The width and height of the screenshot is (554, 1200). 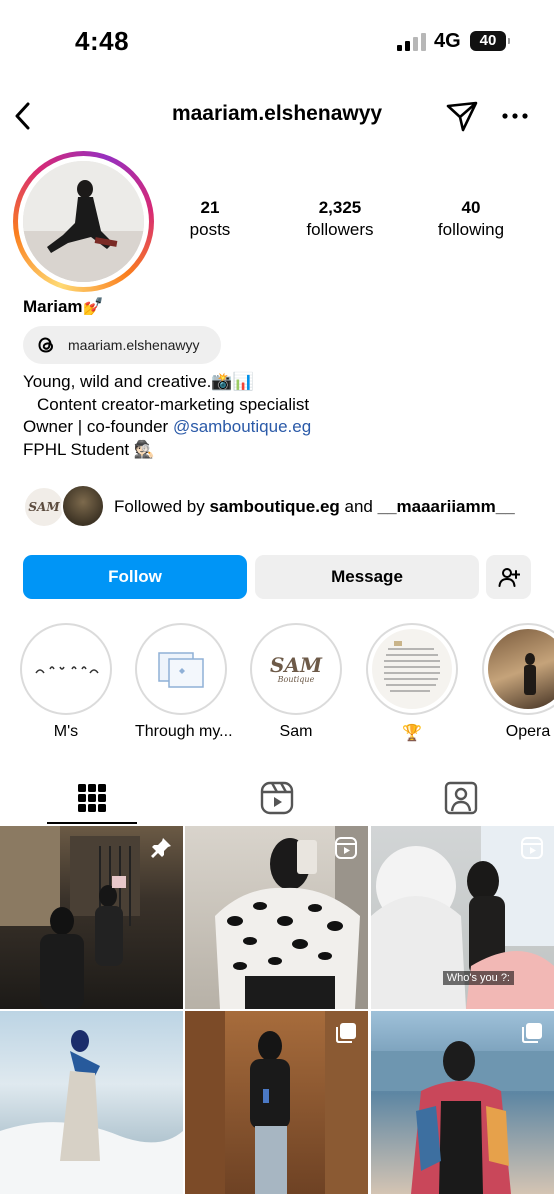 What do you see at coordinates (277, 116) in the screenshot?
I see `profile-header: maariam.elshenawyy` at bounding box center [277, 116].